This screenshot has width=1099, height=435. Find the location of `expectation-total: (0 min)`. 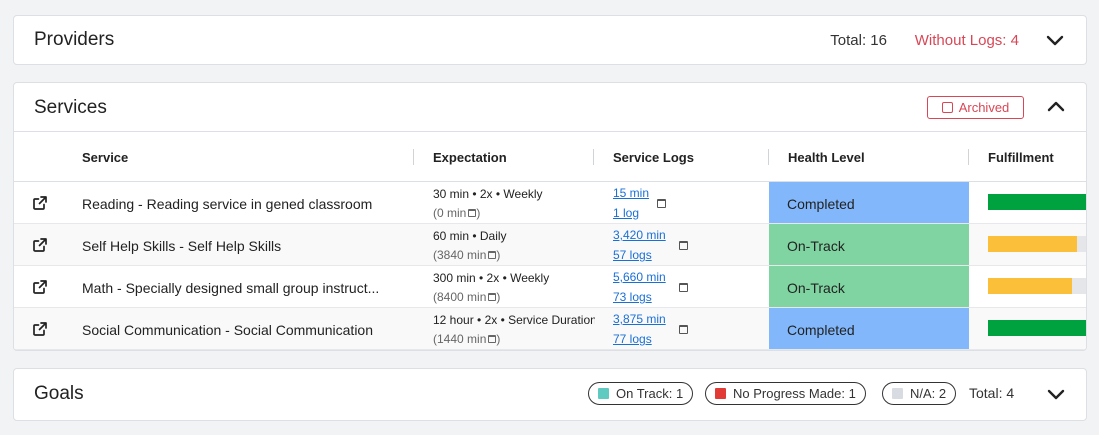

expectation-total: (0 min) is located at coordinates (457, 213).